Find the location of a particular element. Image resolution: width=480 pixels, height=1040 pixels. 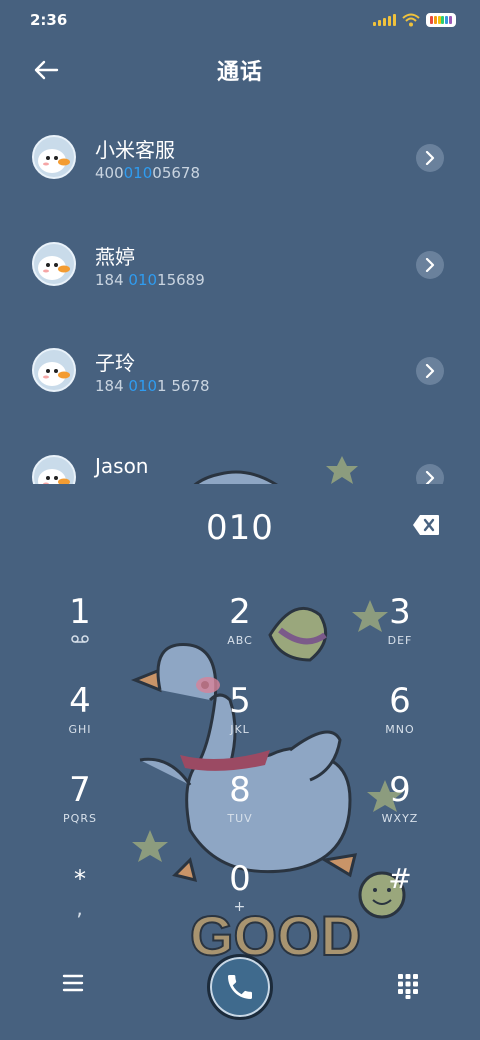

battery-icon is located at coordinates (441, 20).